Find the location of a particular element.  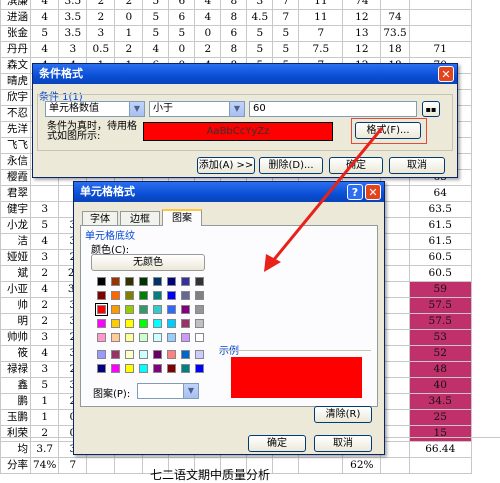

name-cell: 樱霞 is located at coordinates (15, 177).